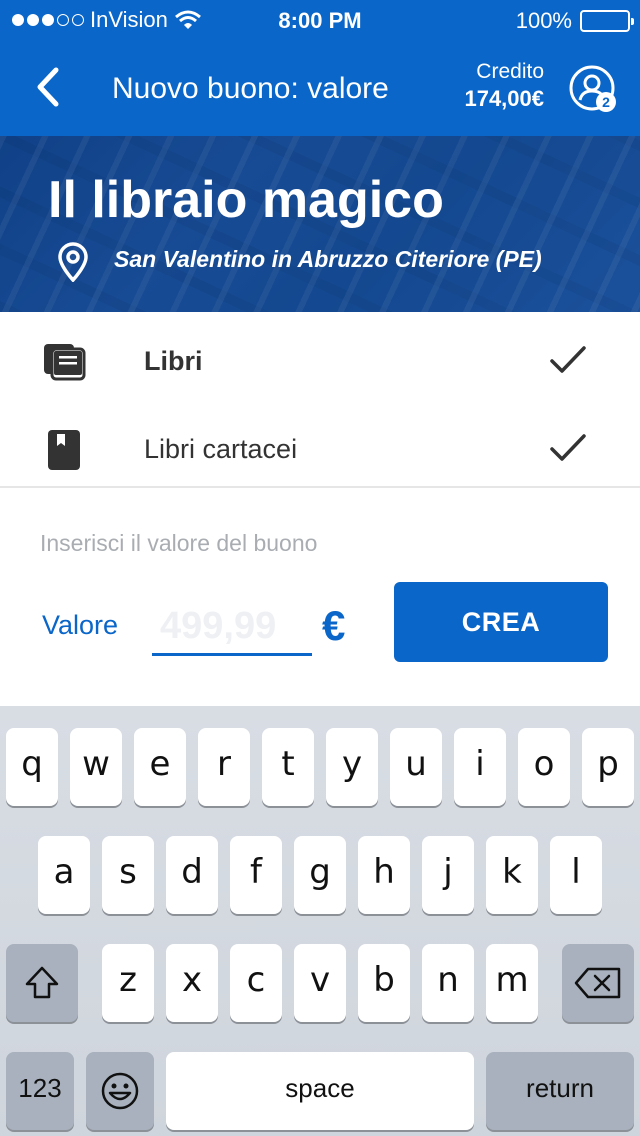 The image size is (640, 1136). What do you see at coordinates (320, 1091) in the screenshot?
I see `space-key: space` at bounding box center [320, 1091].